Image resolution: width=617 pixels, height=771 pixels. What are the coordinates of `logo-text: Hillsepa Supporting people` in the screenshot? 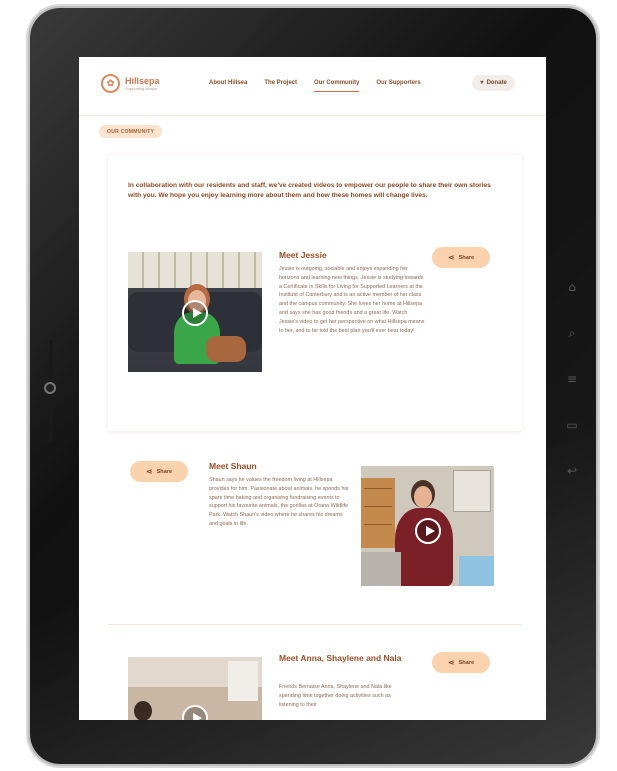 It's located at (142, 83).